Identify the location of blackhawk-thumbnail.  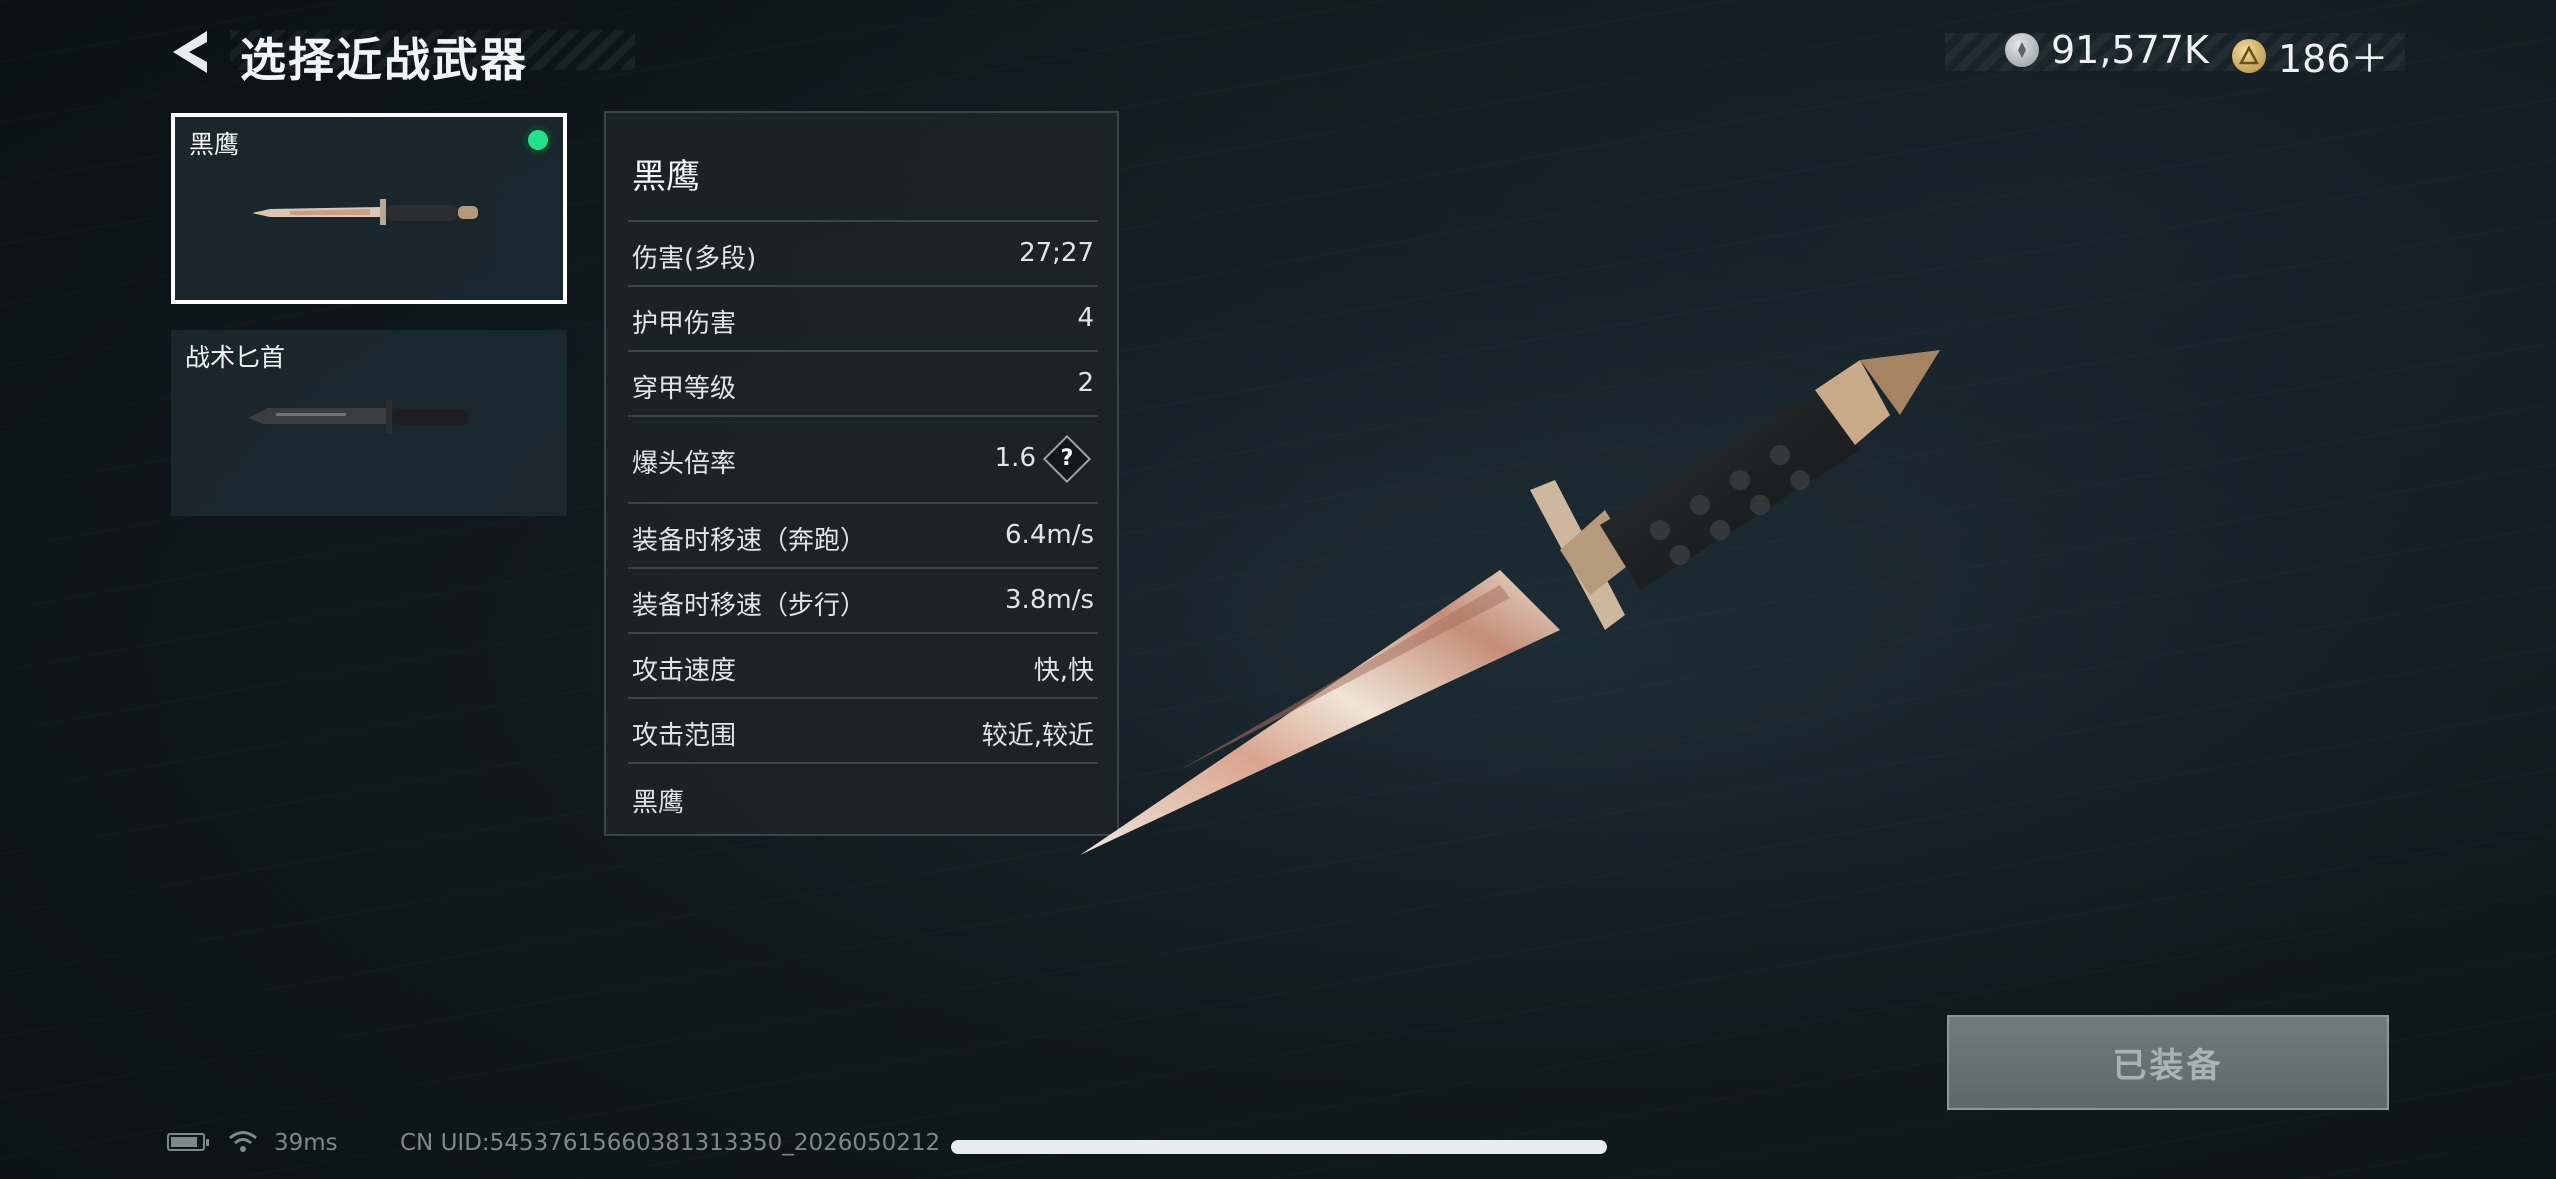
(365, 212).